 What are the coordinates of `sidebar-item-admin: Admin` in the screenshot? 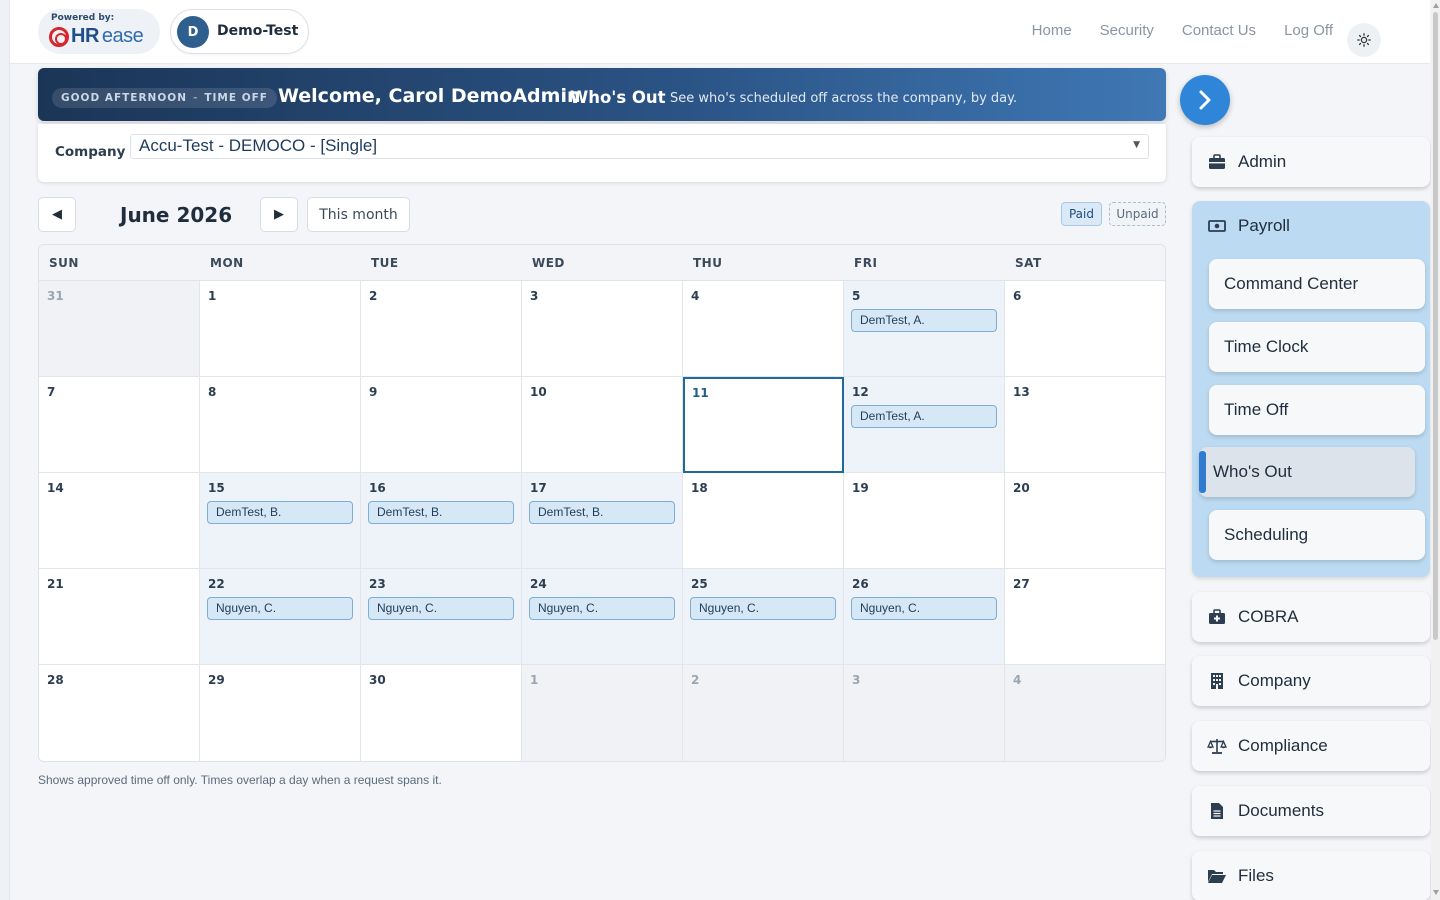 It's located at (1311, 162).